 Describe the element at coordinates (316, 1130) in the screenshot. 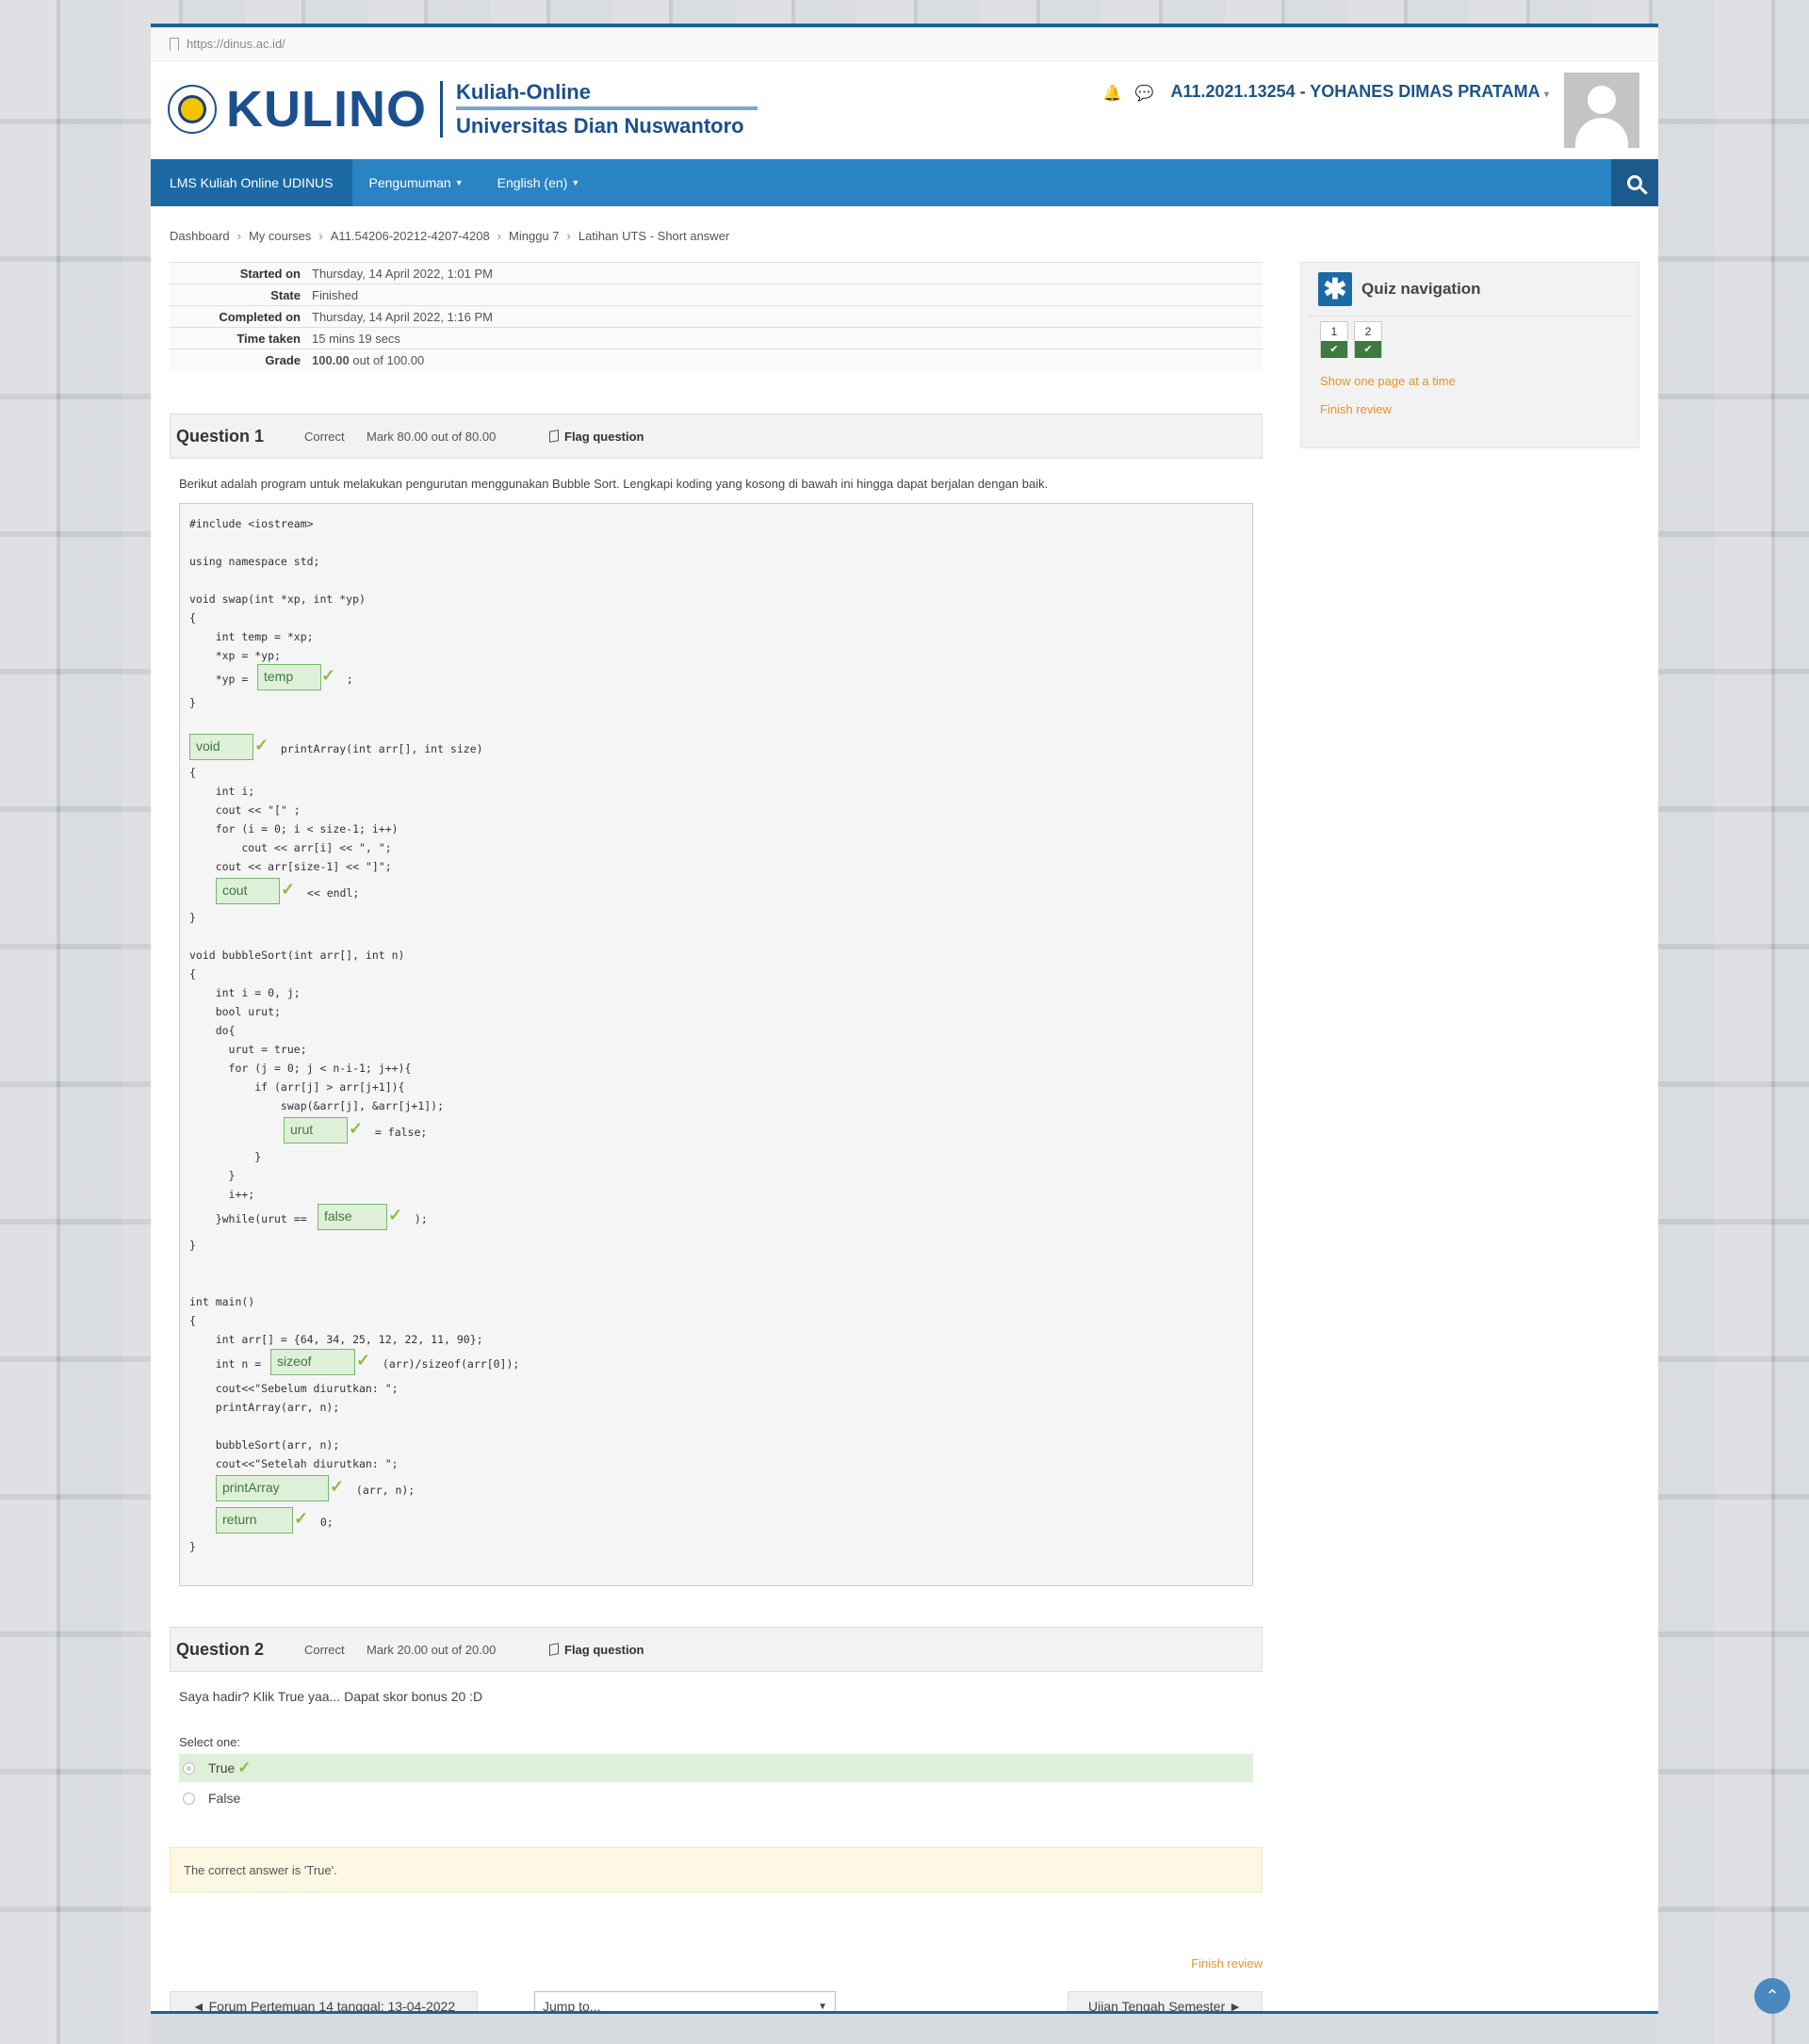

I see `answer-field: urut` at that location.